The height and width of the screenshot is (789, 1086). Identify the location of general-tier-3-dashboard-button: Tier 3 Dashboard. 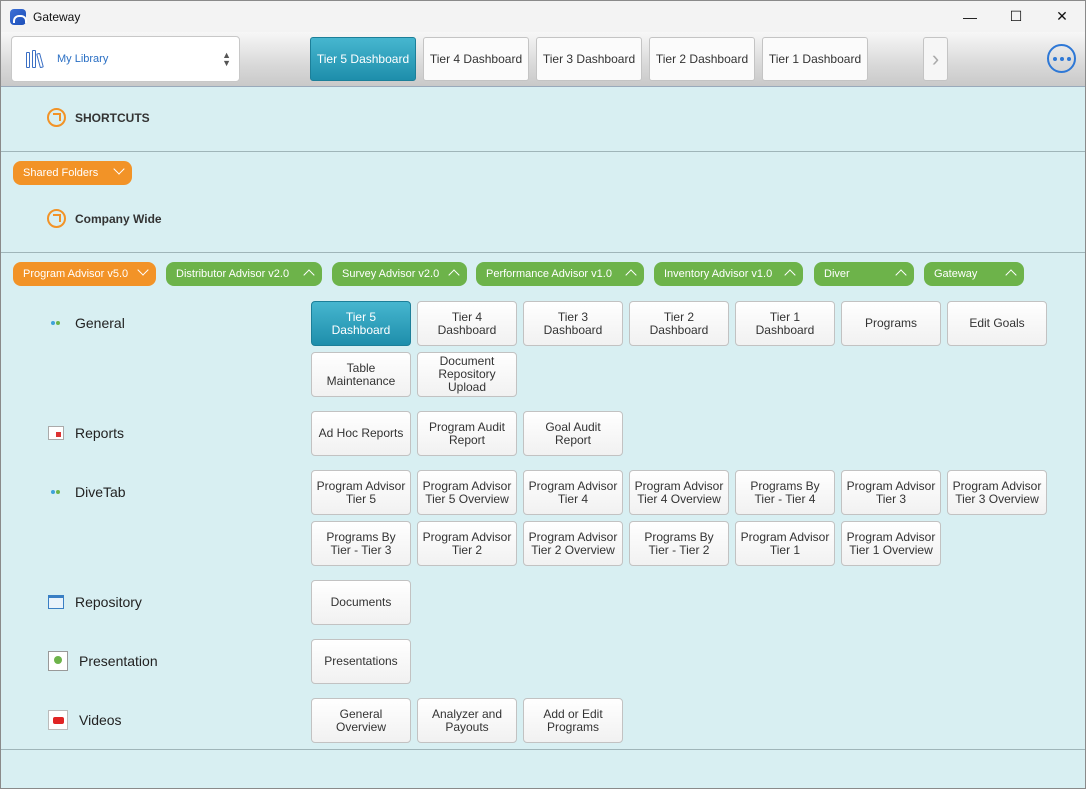
(573, 323).